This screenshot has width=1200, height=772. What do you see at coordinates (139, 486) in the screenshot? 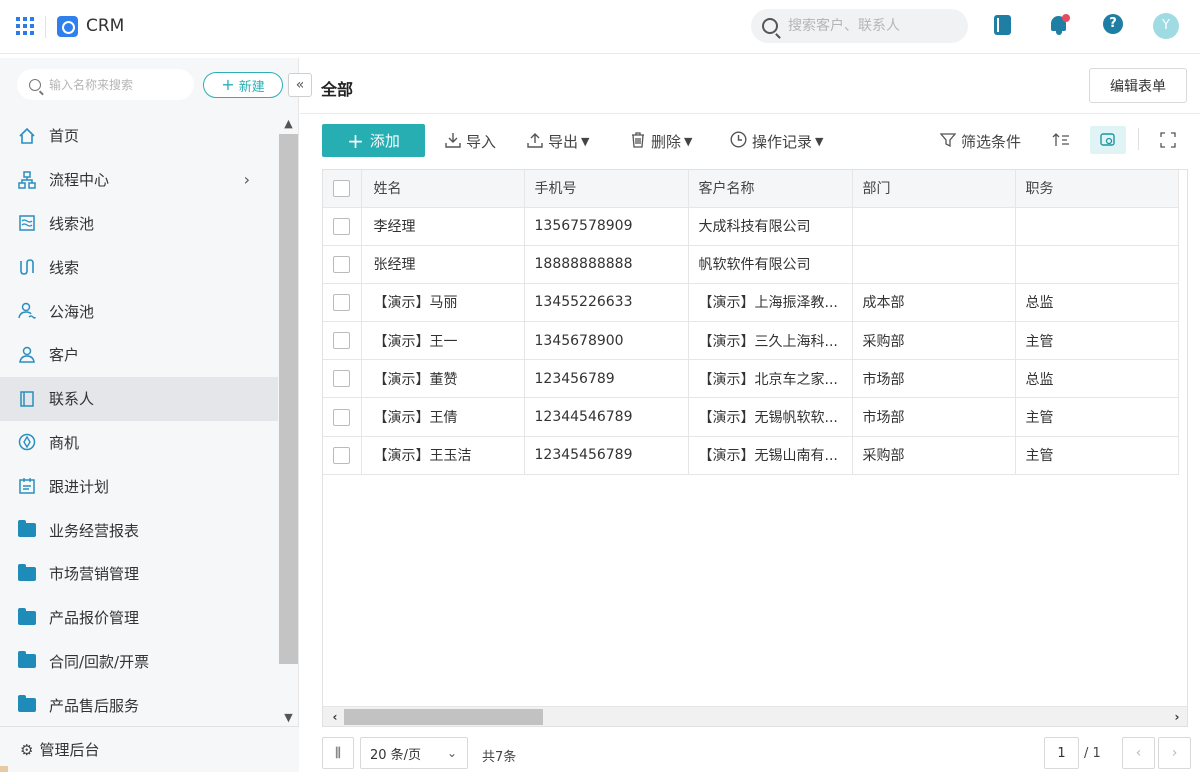
I see `sidebar-item-follow-plan: 跟进计划` at bounding box center [139, 486].